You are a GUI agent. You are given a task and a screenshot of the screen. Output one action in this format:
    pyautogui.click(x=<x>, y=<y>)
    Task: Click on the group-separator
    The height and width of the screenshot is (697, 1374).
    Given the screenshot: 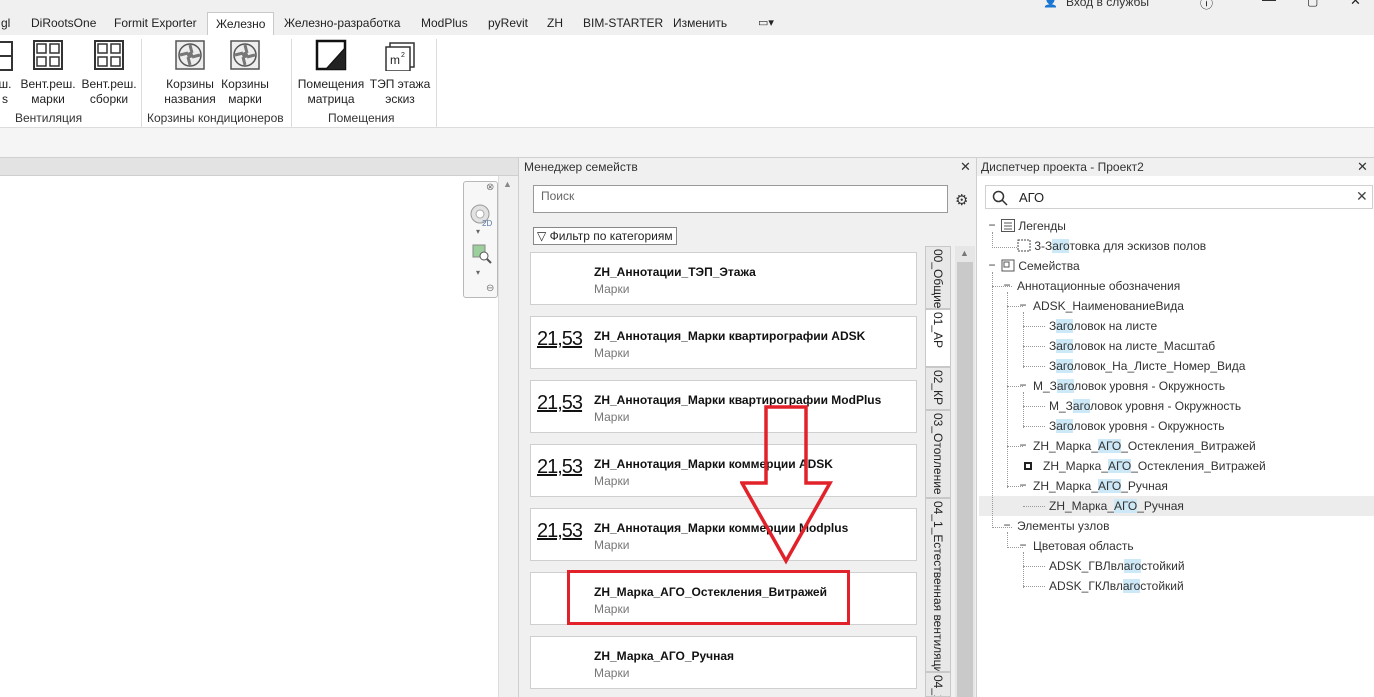 What is the action you would take?
    pyautogui.click(x=141, y=83)
    